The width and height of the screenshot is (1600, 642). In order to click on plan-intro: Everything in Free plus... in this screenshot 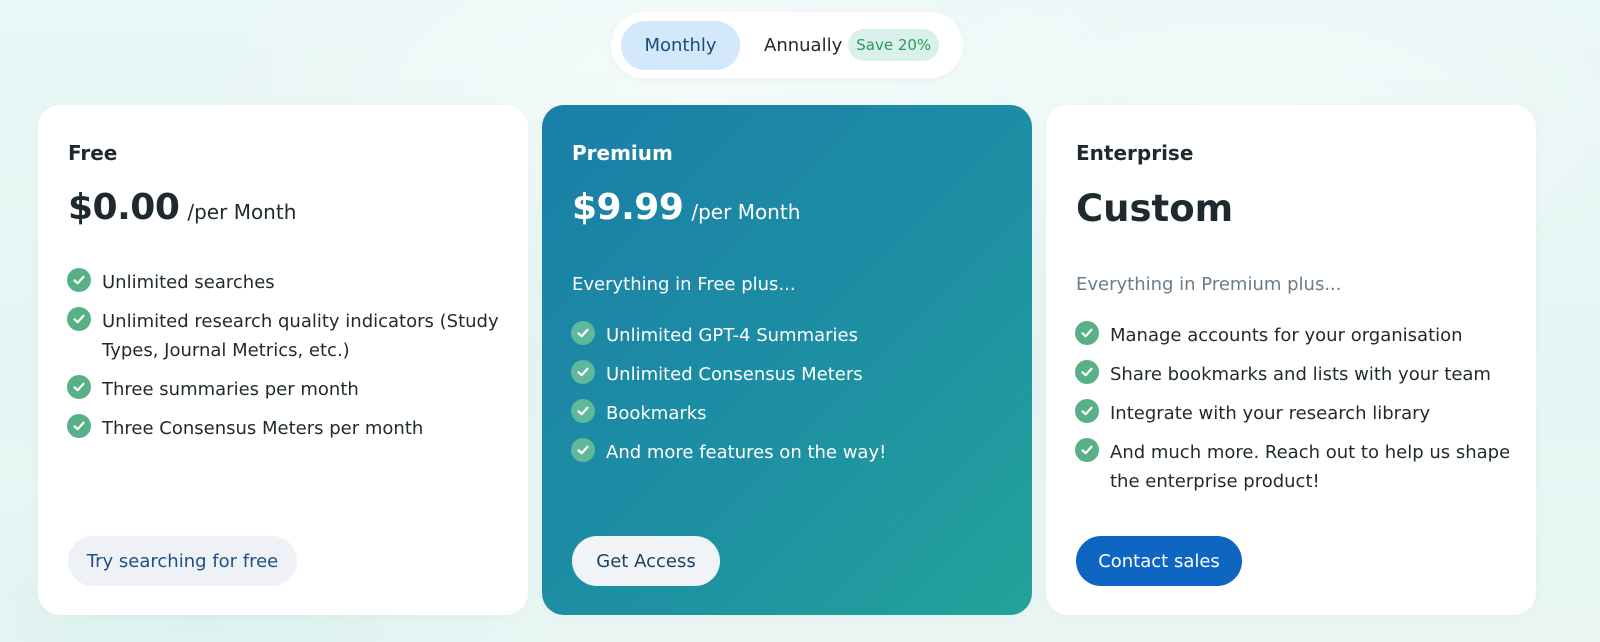, I will do `click(684, 284)`.